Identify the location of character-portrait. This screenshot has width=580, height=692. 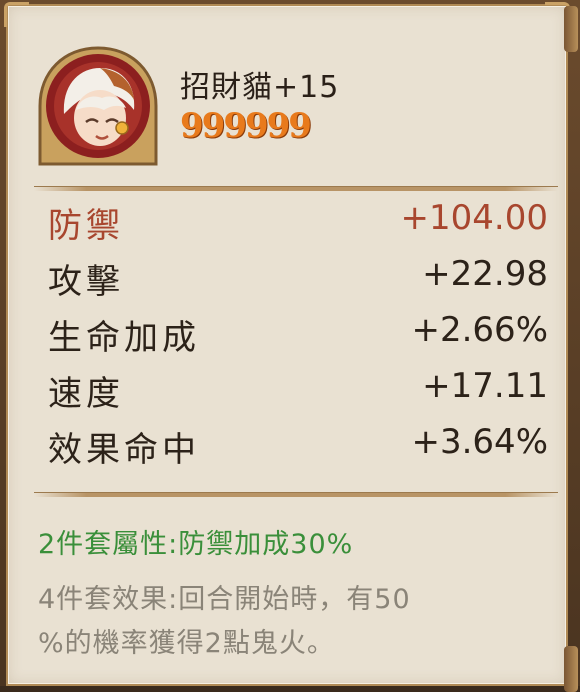
(98, 106).